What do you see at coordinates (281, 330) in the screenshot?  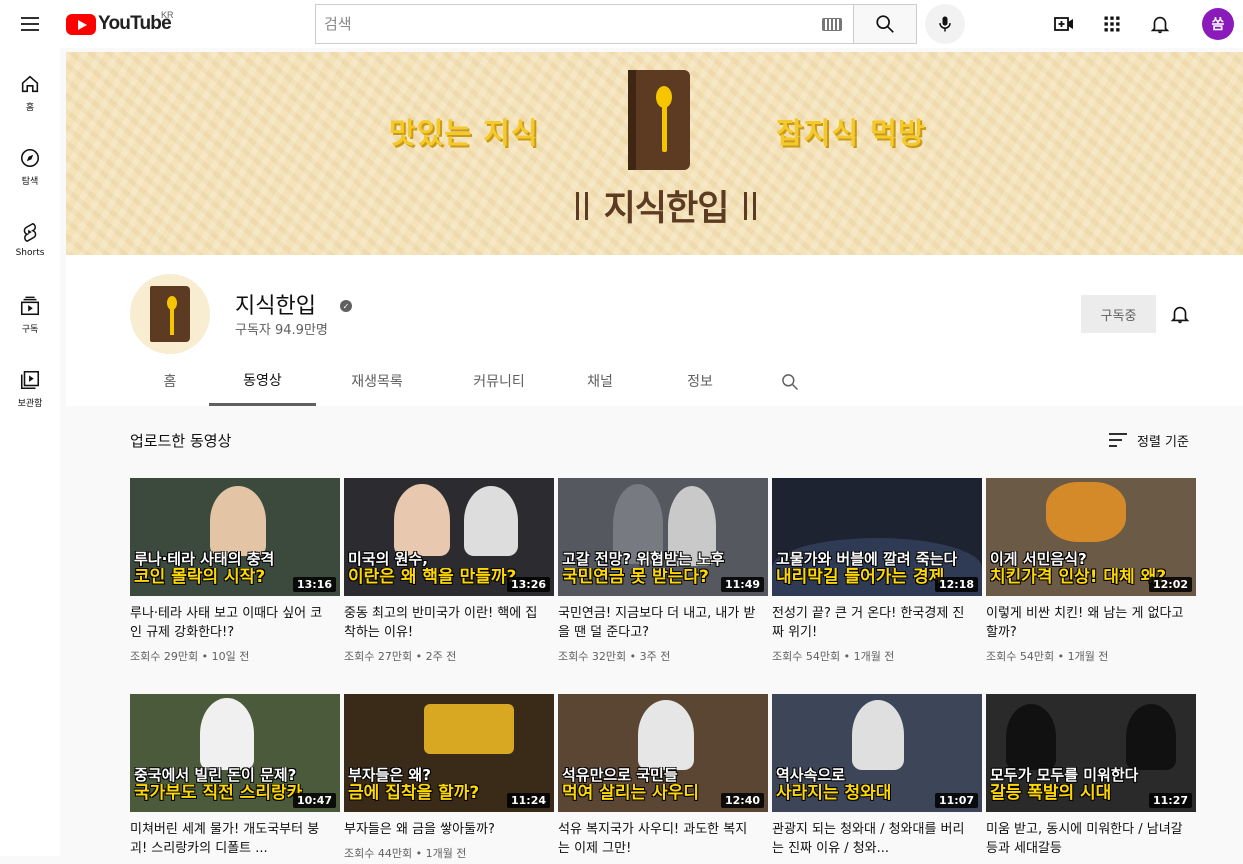 I see `subscriber-count: 구독자 94.9만명` at bounding box center [281, 330].